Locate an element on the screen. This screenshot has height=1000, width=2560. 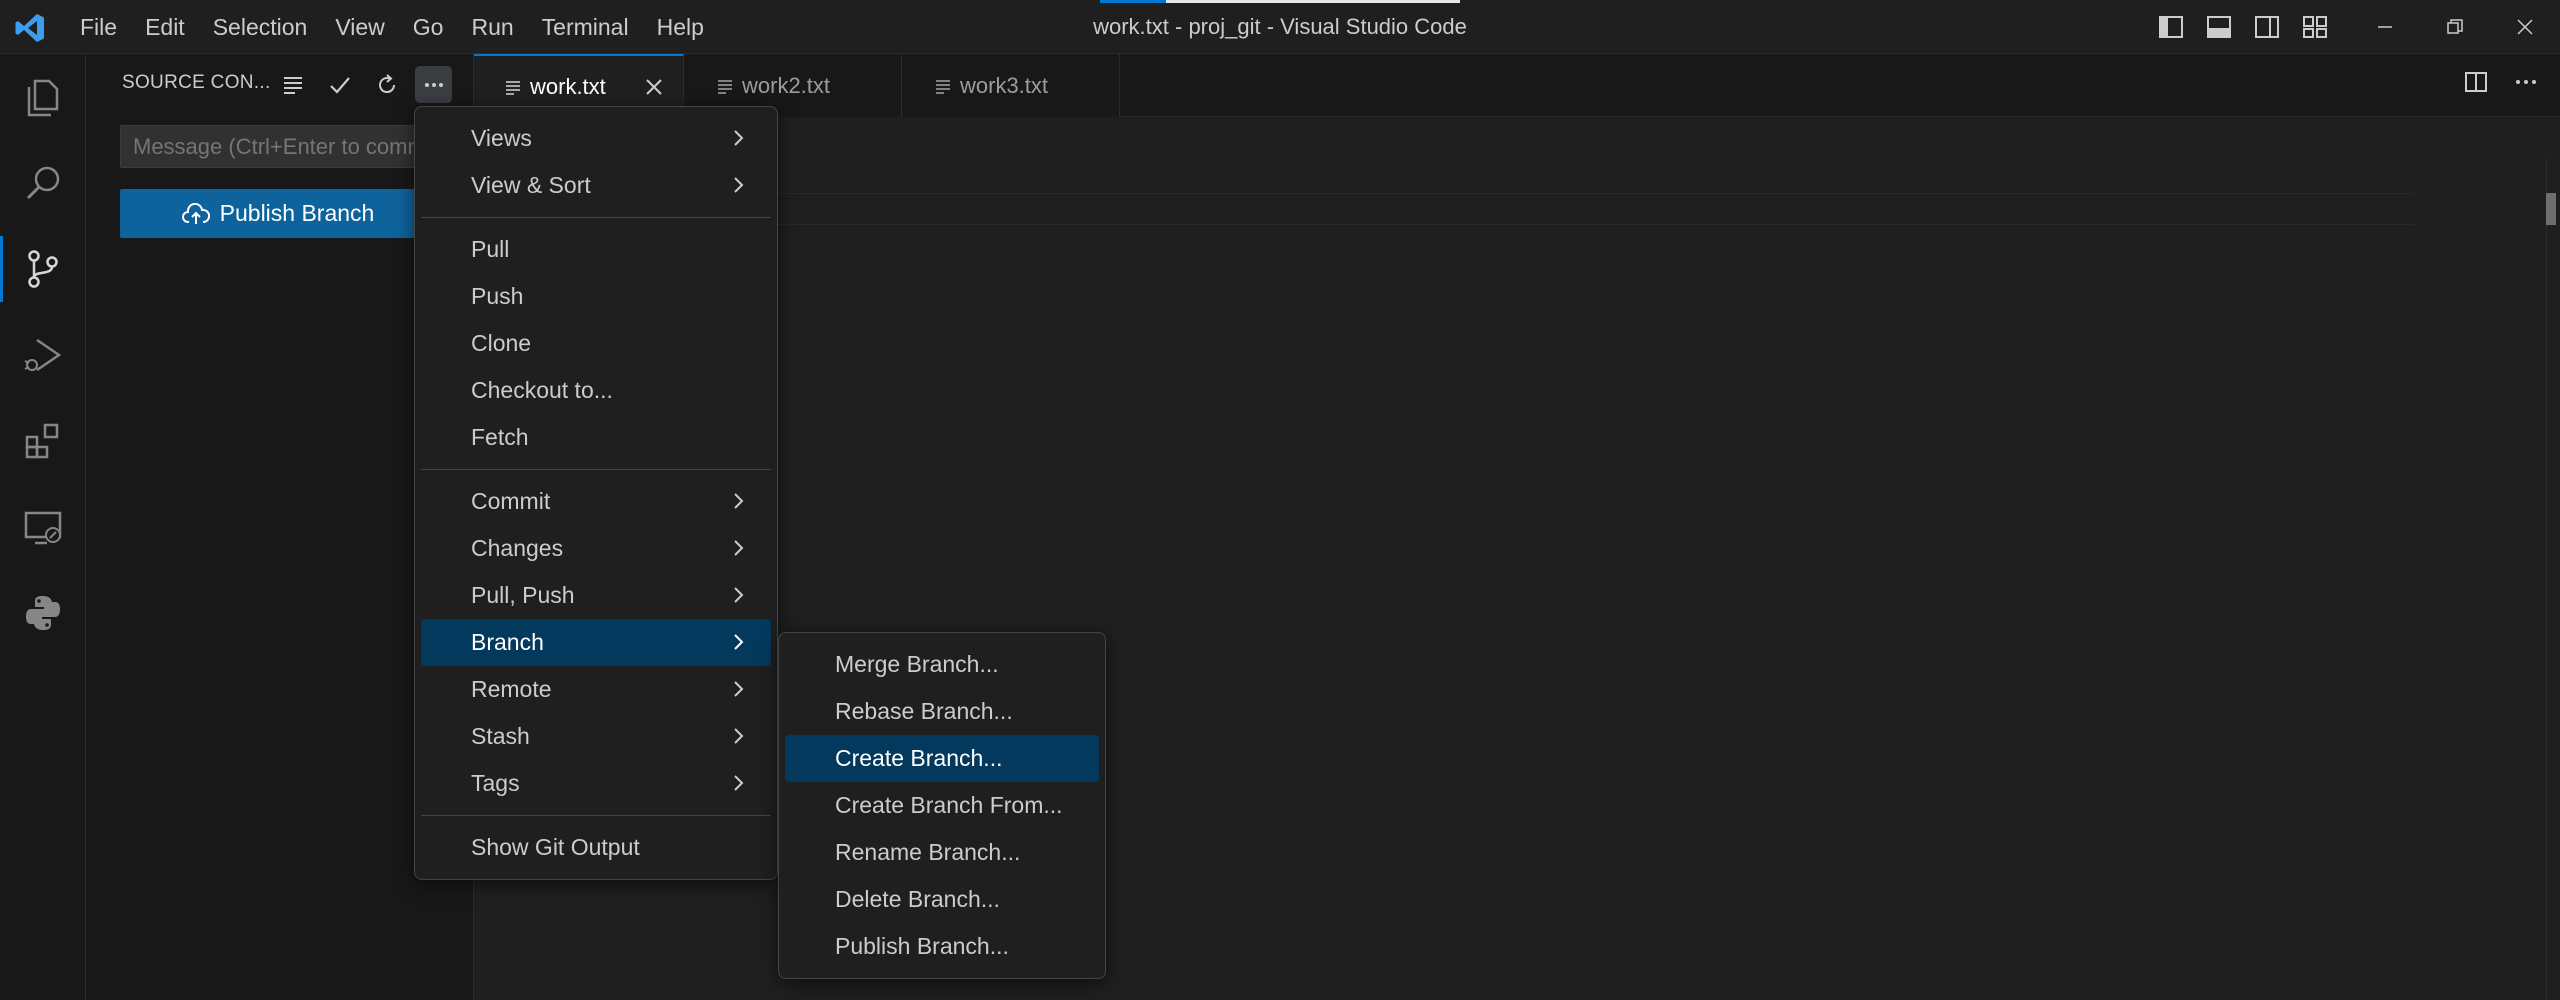
minimize-icon is located at coordinates (2385, 27).